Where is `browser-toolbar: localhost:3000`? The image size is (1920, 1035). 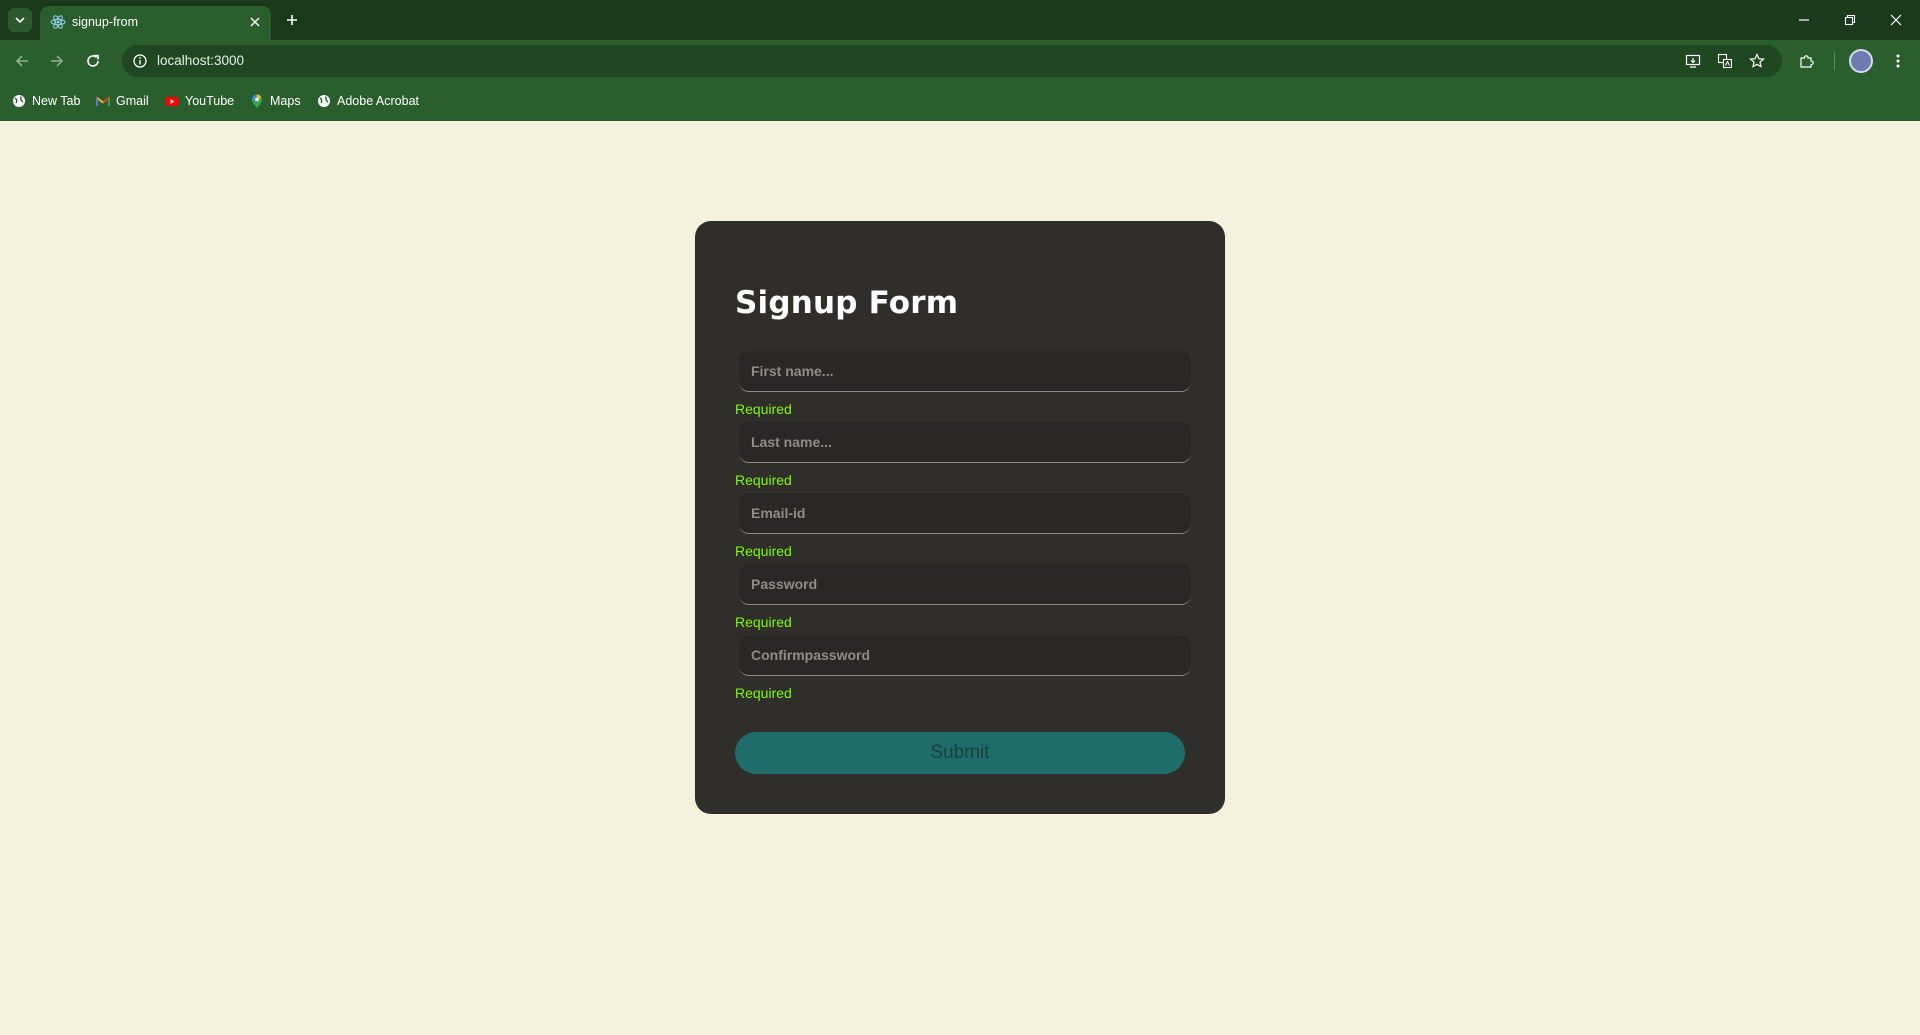
browser-toolbar: localhost:3000 is located at coordinates (960, 60).